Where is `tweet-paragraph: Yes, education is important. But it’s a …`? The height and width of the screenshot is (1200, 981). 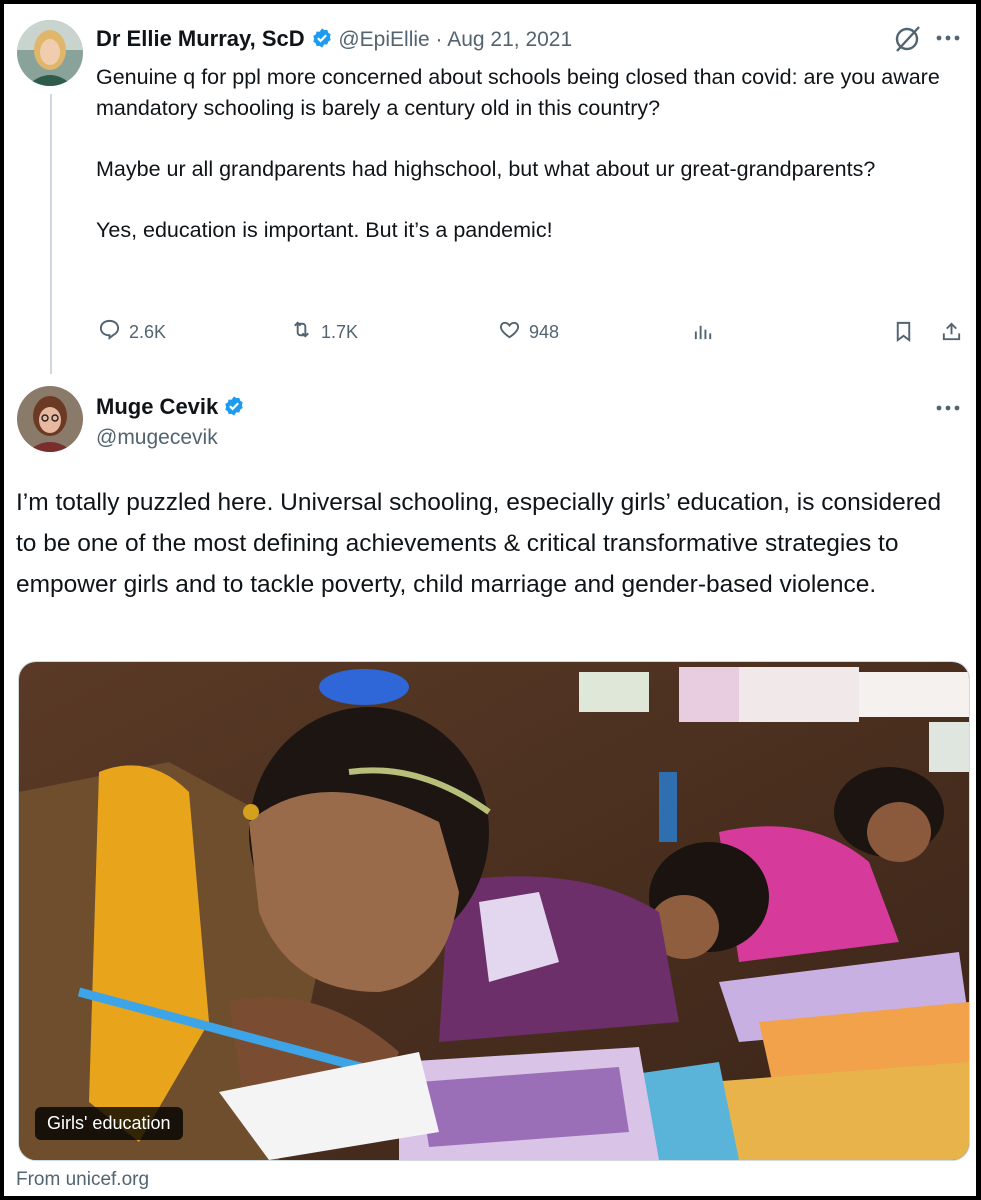
tweet-paragraph: Yes, education is important. But it’s a … is located at coordinates (324, 230).